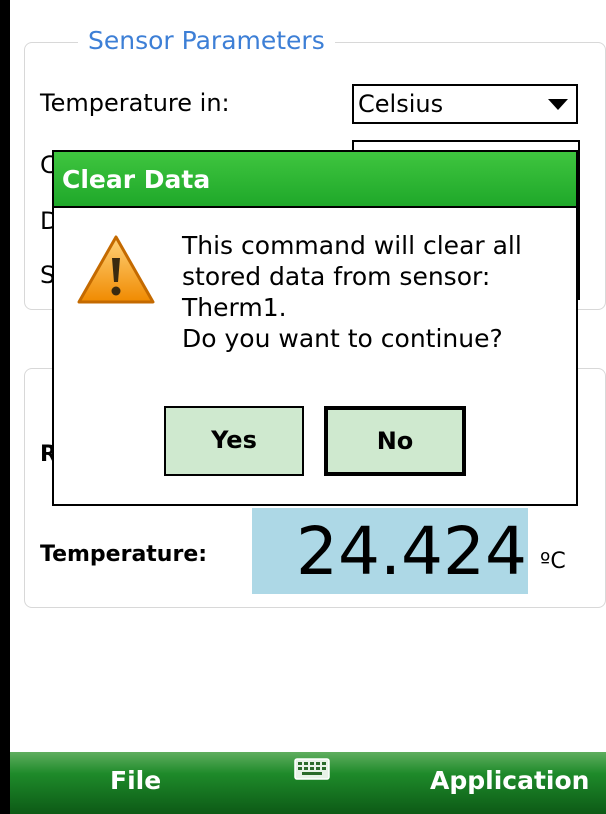  What do you see at coordinates (352, 245) in the screenshot?
I see `message-line: This command will clear all` at bounding box center [352, 245].